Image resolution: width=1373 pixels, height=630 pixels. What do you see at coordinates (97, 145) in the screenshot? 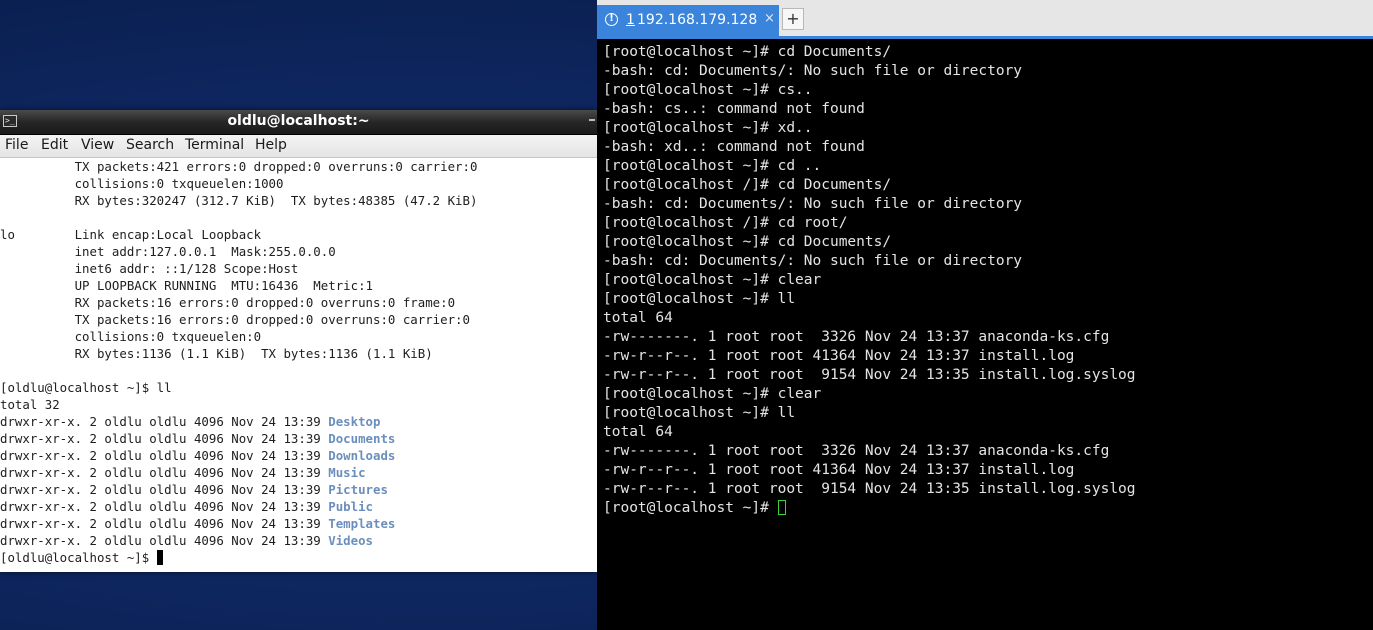
I see `menu-view: View` at bounding box center [97, 145].